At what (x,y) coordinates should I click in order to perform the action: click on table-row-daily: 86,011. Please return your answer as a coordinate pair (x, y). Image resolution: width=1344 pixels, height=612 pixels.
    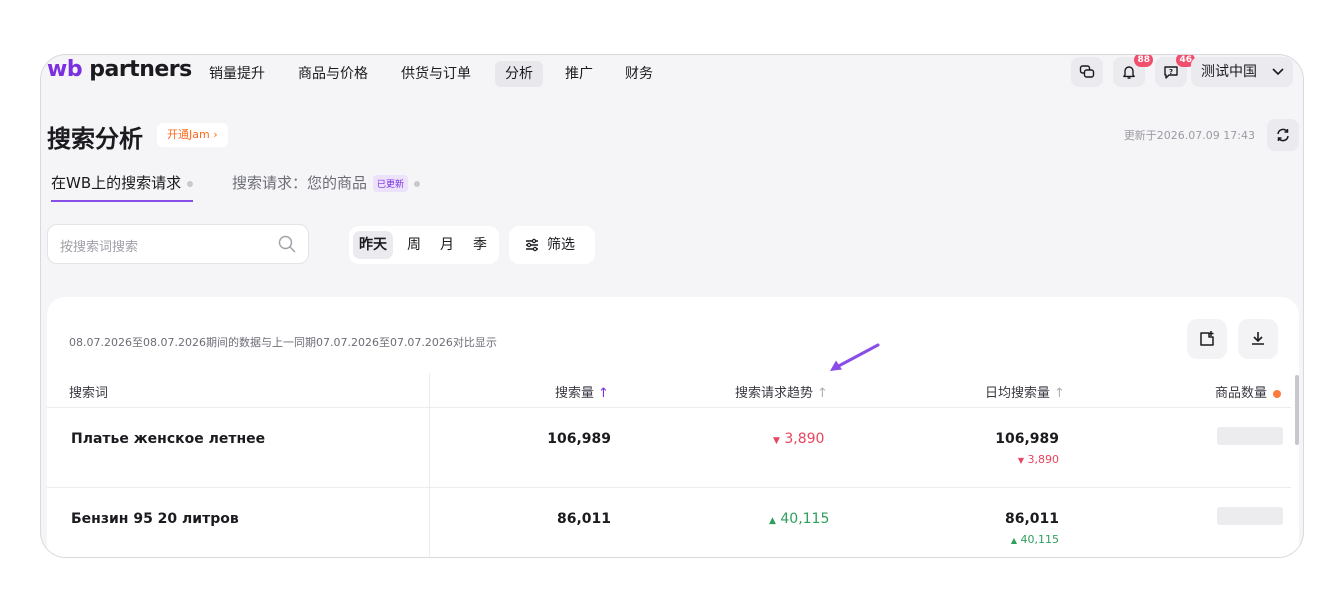
    Looking at the image, I should click on (1031, 519).